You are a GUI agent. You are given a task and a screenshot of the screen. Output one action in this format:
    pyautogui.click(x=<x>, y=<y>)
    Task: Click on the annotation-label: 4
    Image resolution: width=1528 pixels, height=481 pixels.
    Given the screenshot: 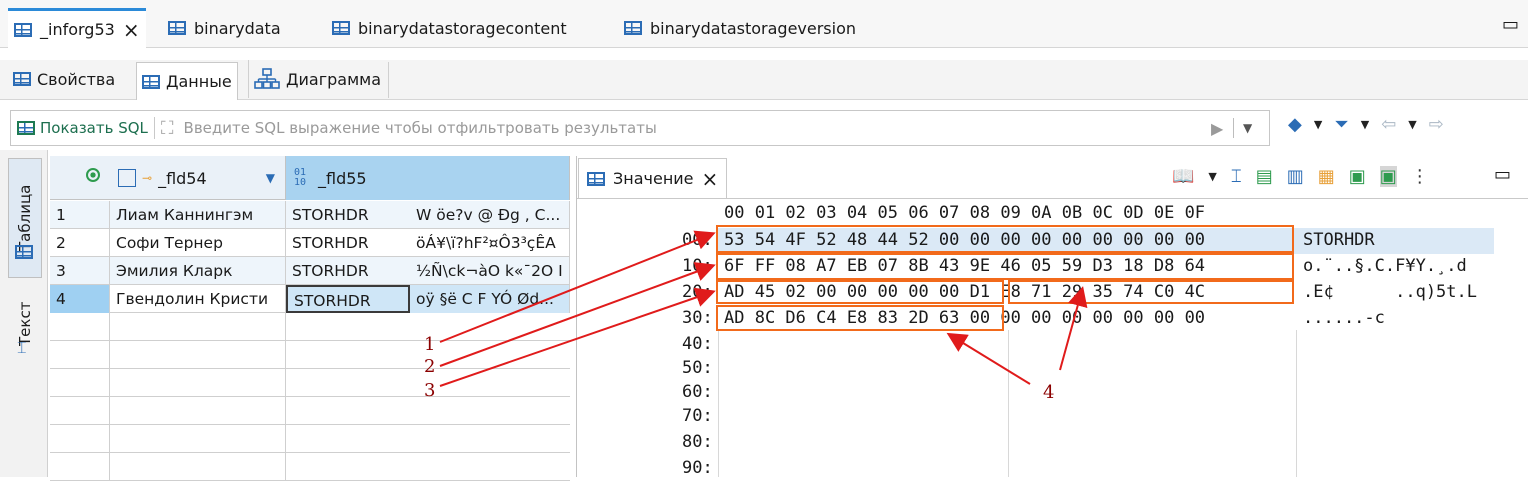 What is the action you would take?
    pyautogui.click(x=1049, y=392)
    